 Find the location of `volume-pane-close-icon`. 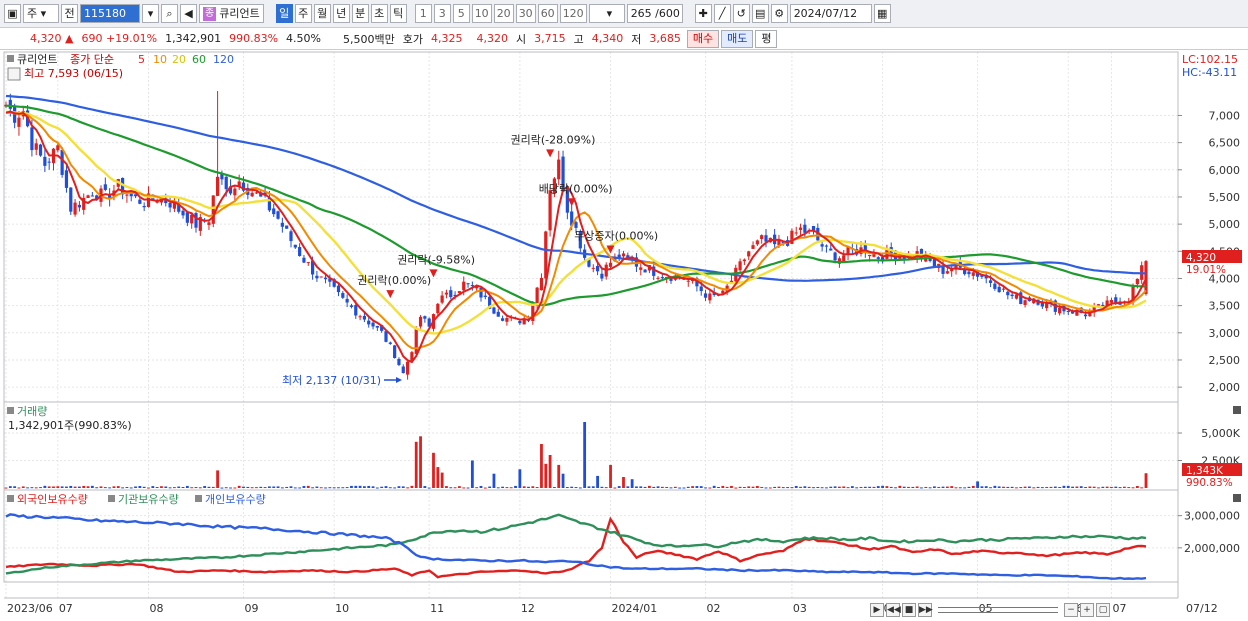

volume-pane-close-icon is located at coordinates (1237, 410).